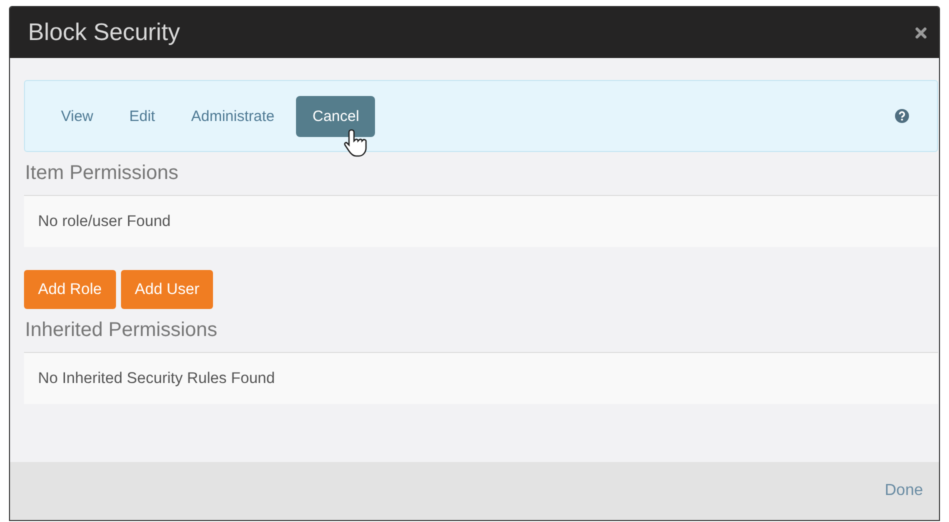 The height and width of the screenshot is (522, 949). I want to click on section-heading: Inherited Permissions, so click(121, 330).